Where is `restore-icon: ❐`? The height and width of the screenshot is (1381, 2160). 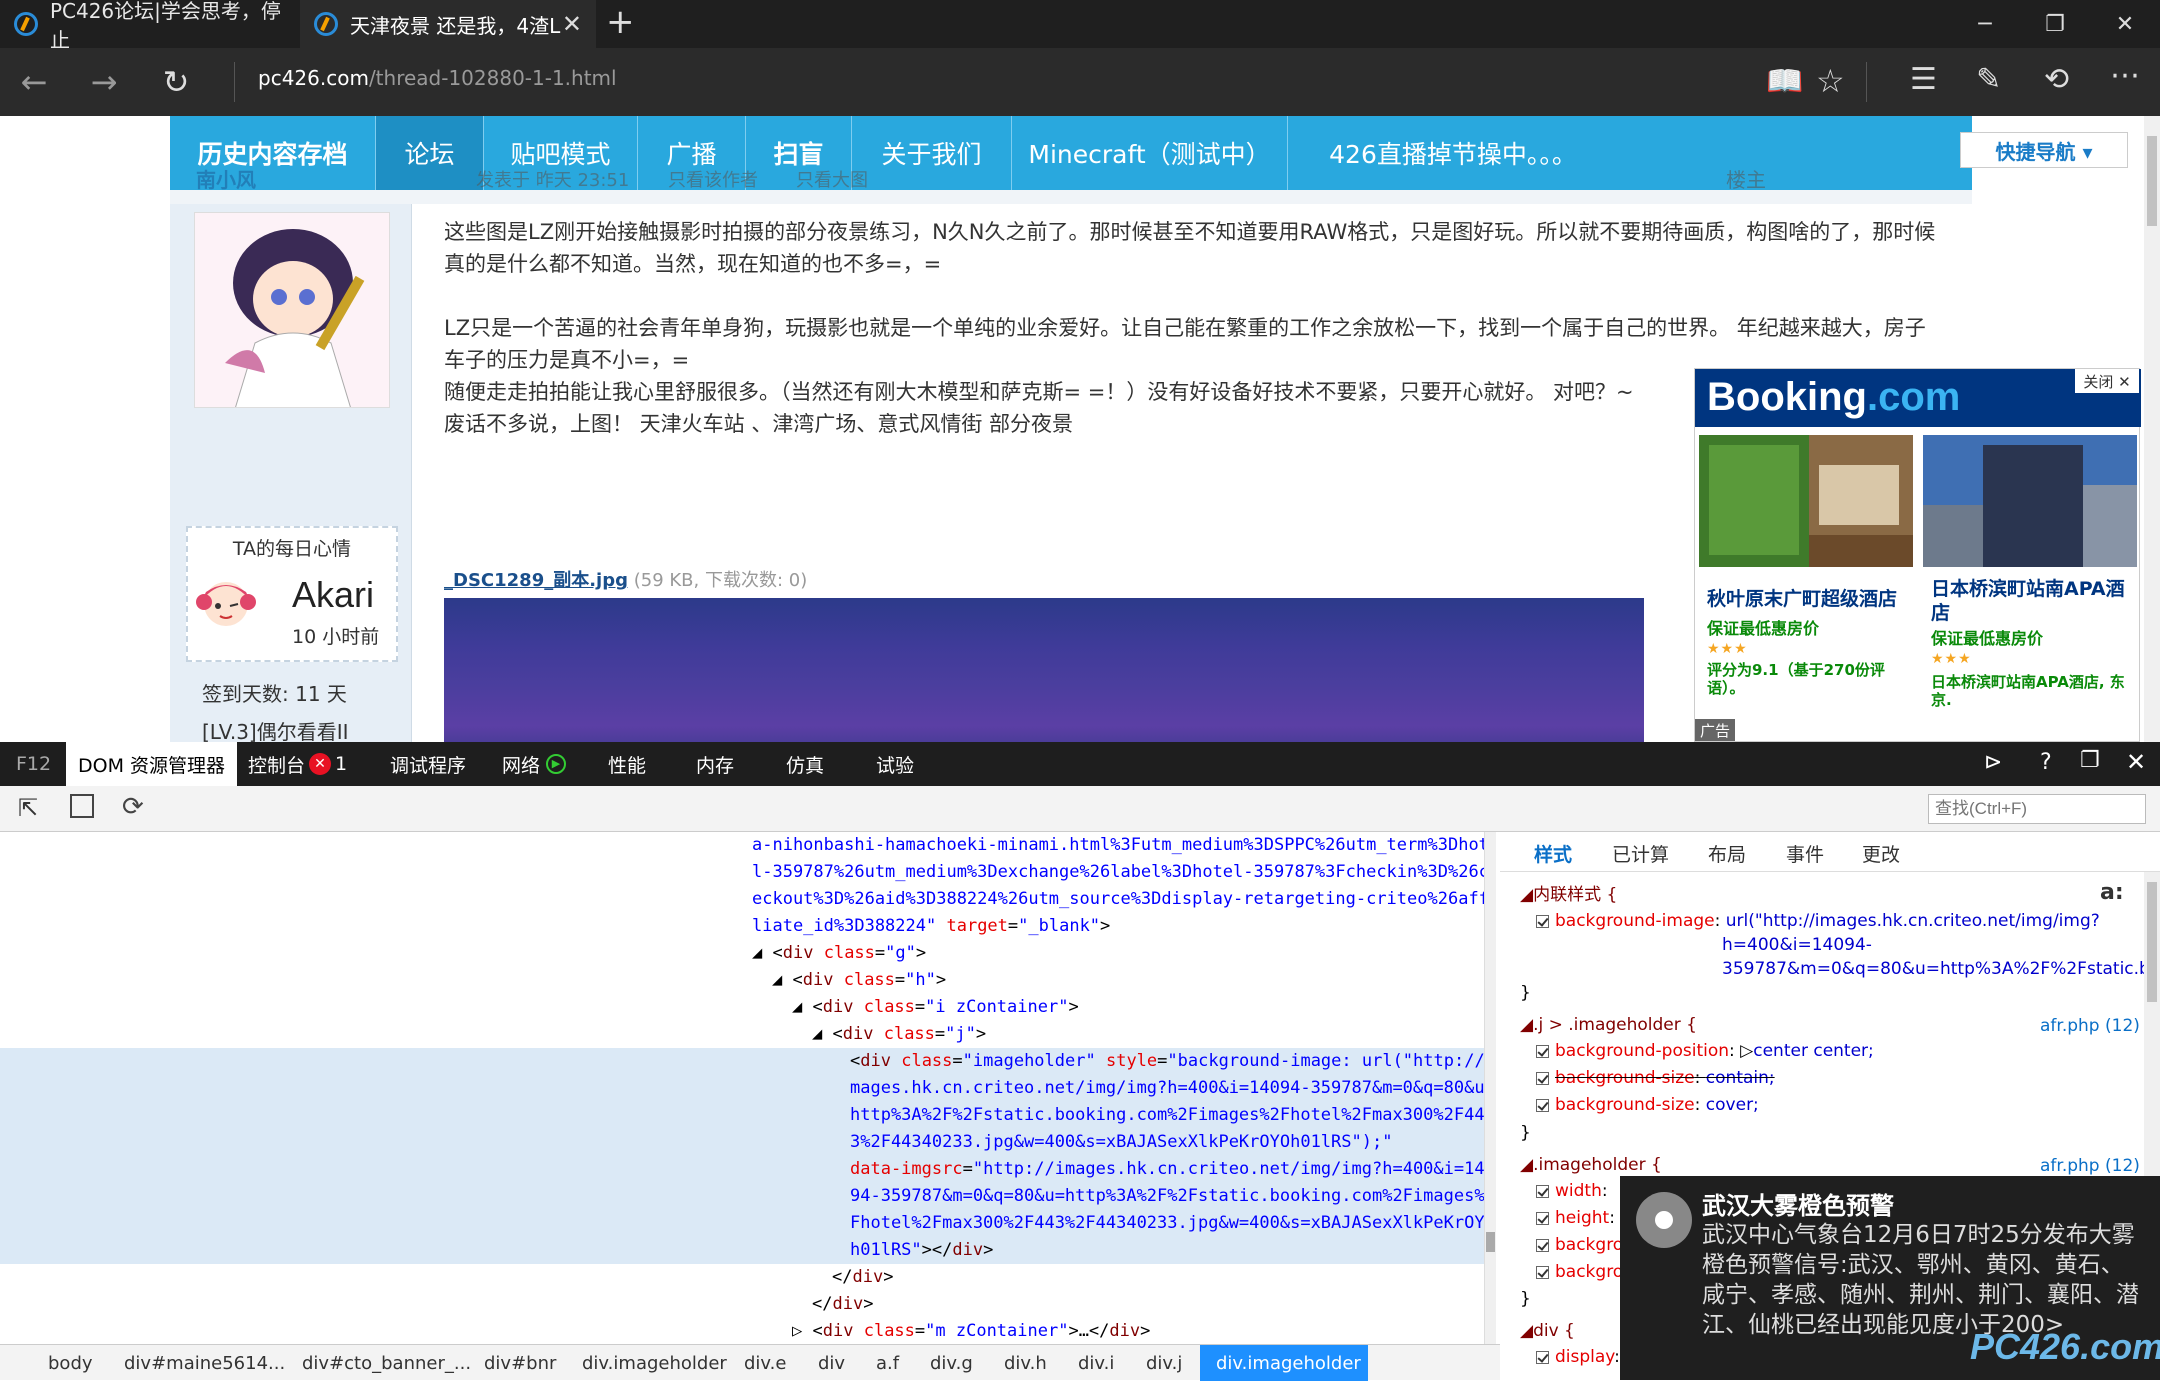
restore-icon: ❐ is located at coordinates (2055, 24).